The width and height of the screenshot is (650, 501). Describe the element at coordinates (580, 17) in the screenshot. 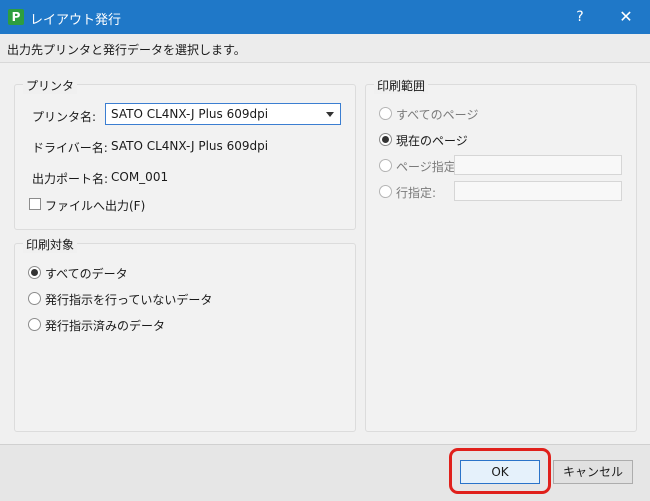

I see `help-icon: ?` at that location.